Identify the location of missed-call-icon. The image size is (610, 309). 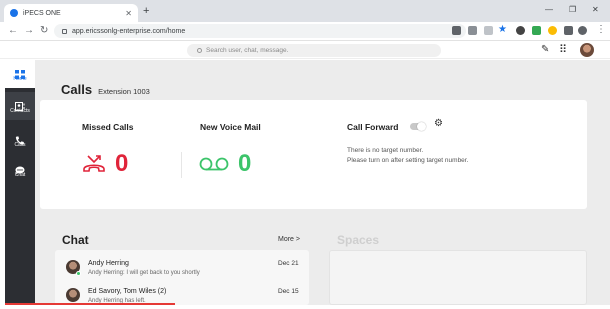
(94, 166).